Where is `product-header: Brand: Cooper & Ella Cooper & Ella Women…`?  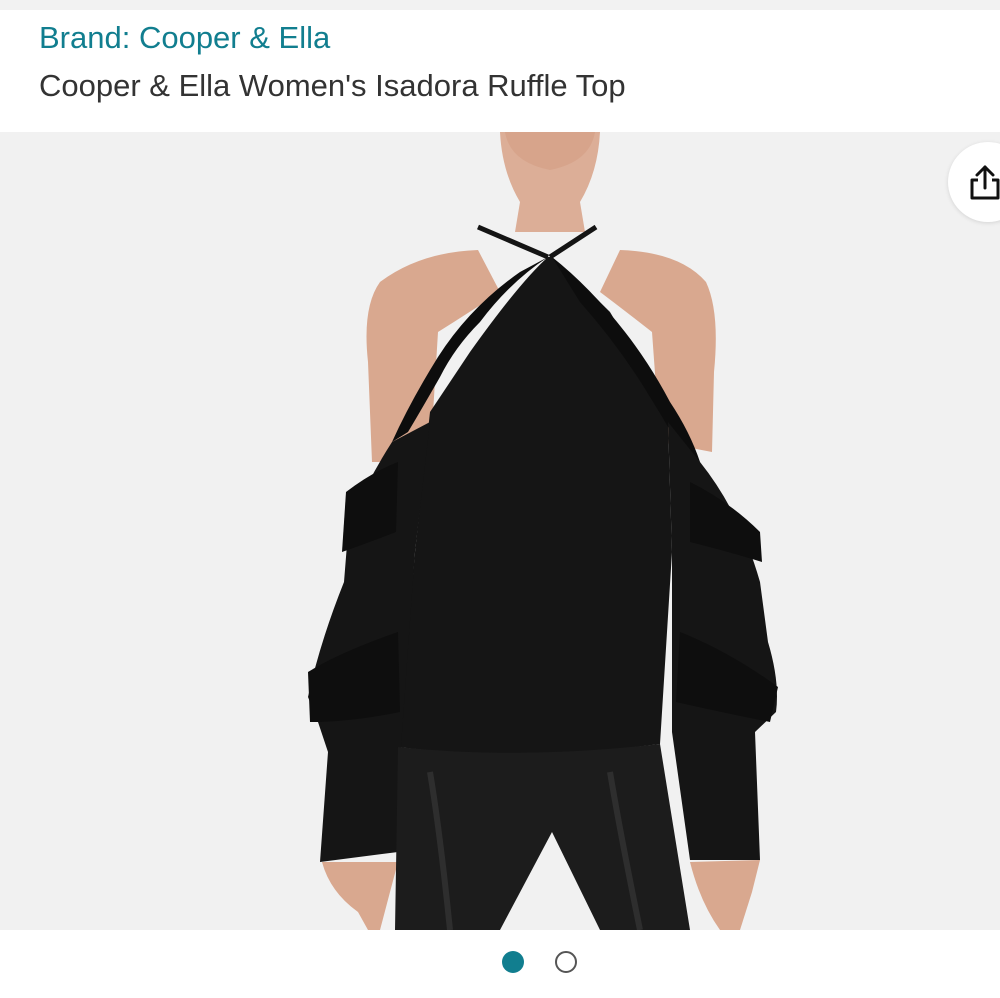 product-header: Brand: Cooper & Ella Cooper & Ella Women… is located at coordinates (500, 71).